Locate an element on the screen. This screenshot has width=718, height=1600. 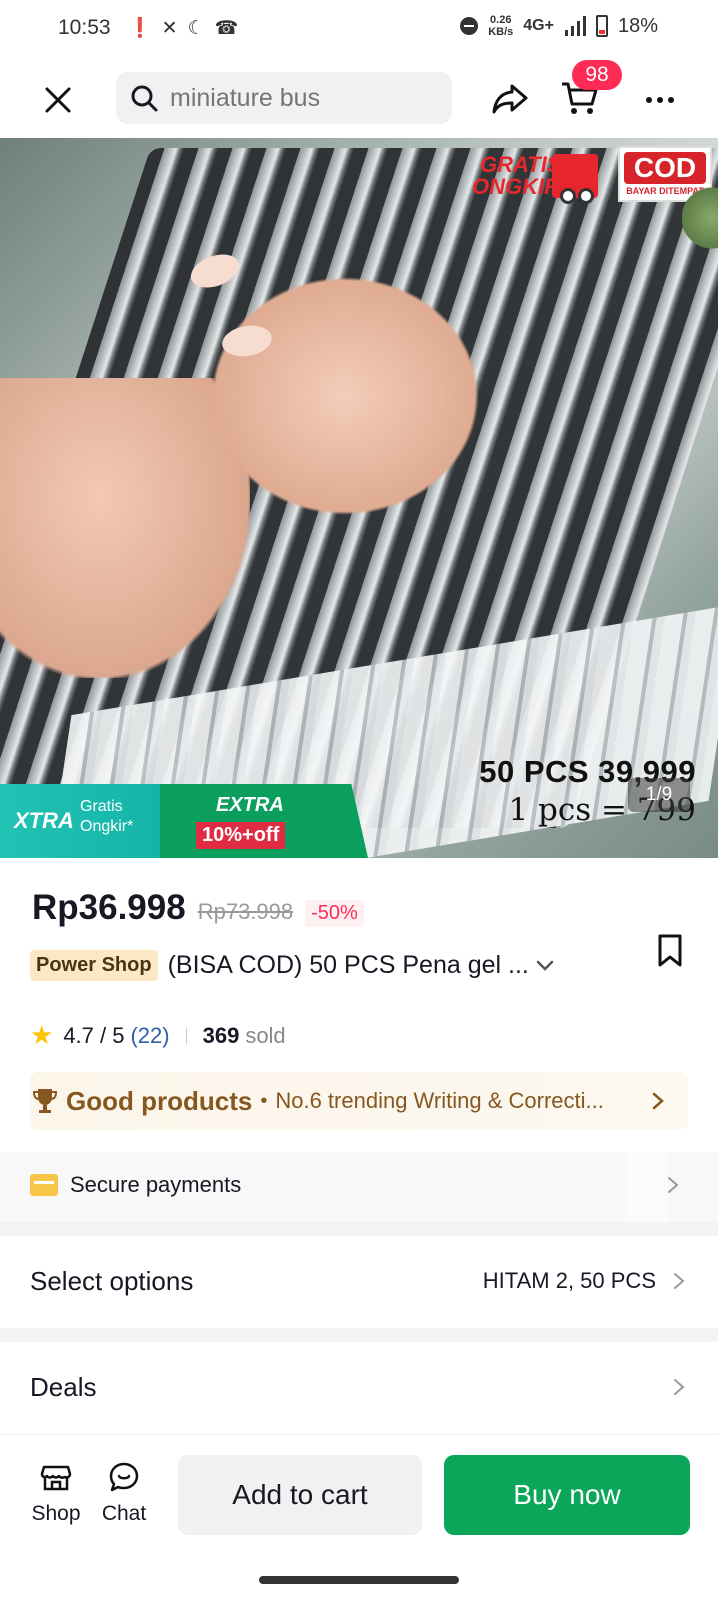
share-button is located at coordinates (512, 100).